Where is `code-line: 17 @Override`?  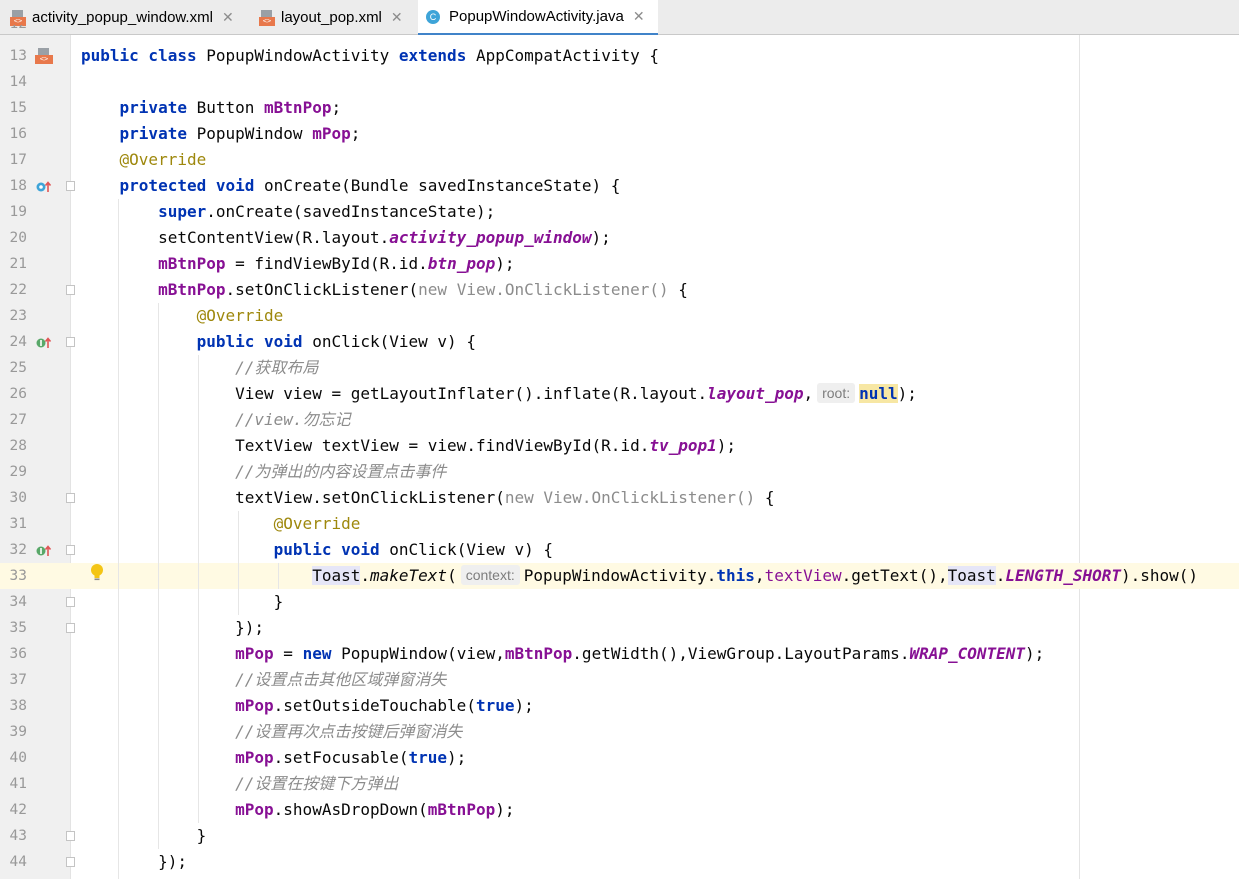 code-line: 17 @Override is located at coordinates (619, 160).